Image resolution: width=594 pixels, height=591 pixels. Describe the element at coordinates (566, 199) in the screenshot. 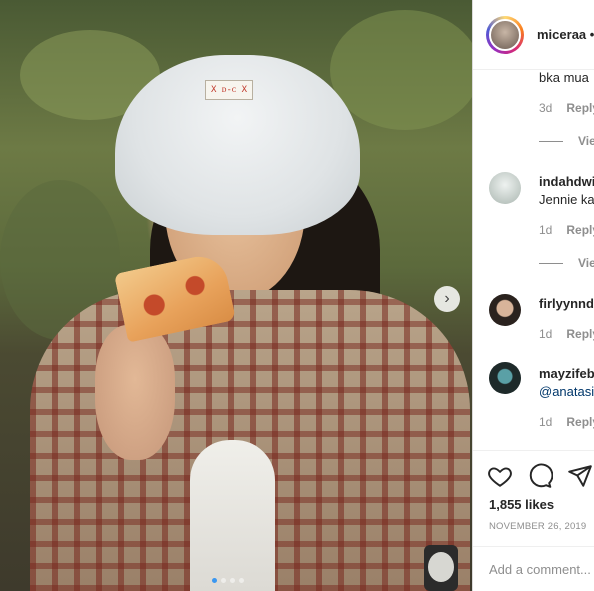

I see `comment-text: Jennie ka` at that location.